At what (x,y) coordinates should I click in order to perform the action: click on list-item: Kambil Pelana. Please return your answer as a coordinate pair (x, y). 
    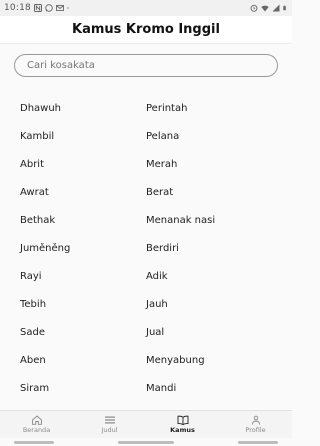
    Looking at the image, I should click on (146, 136).